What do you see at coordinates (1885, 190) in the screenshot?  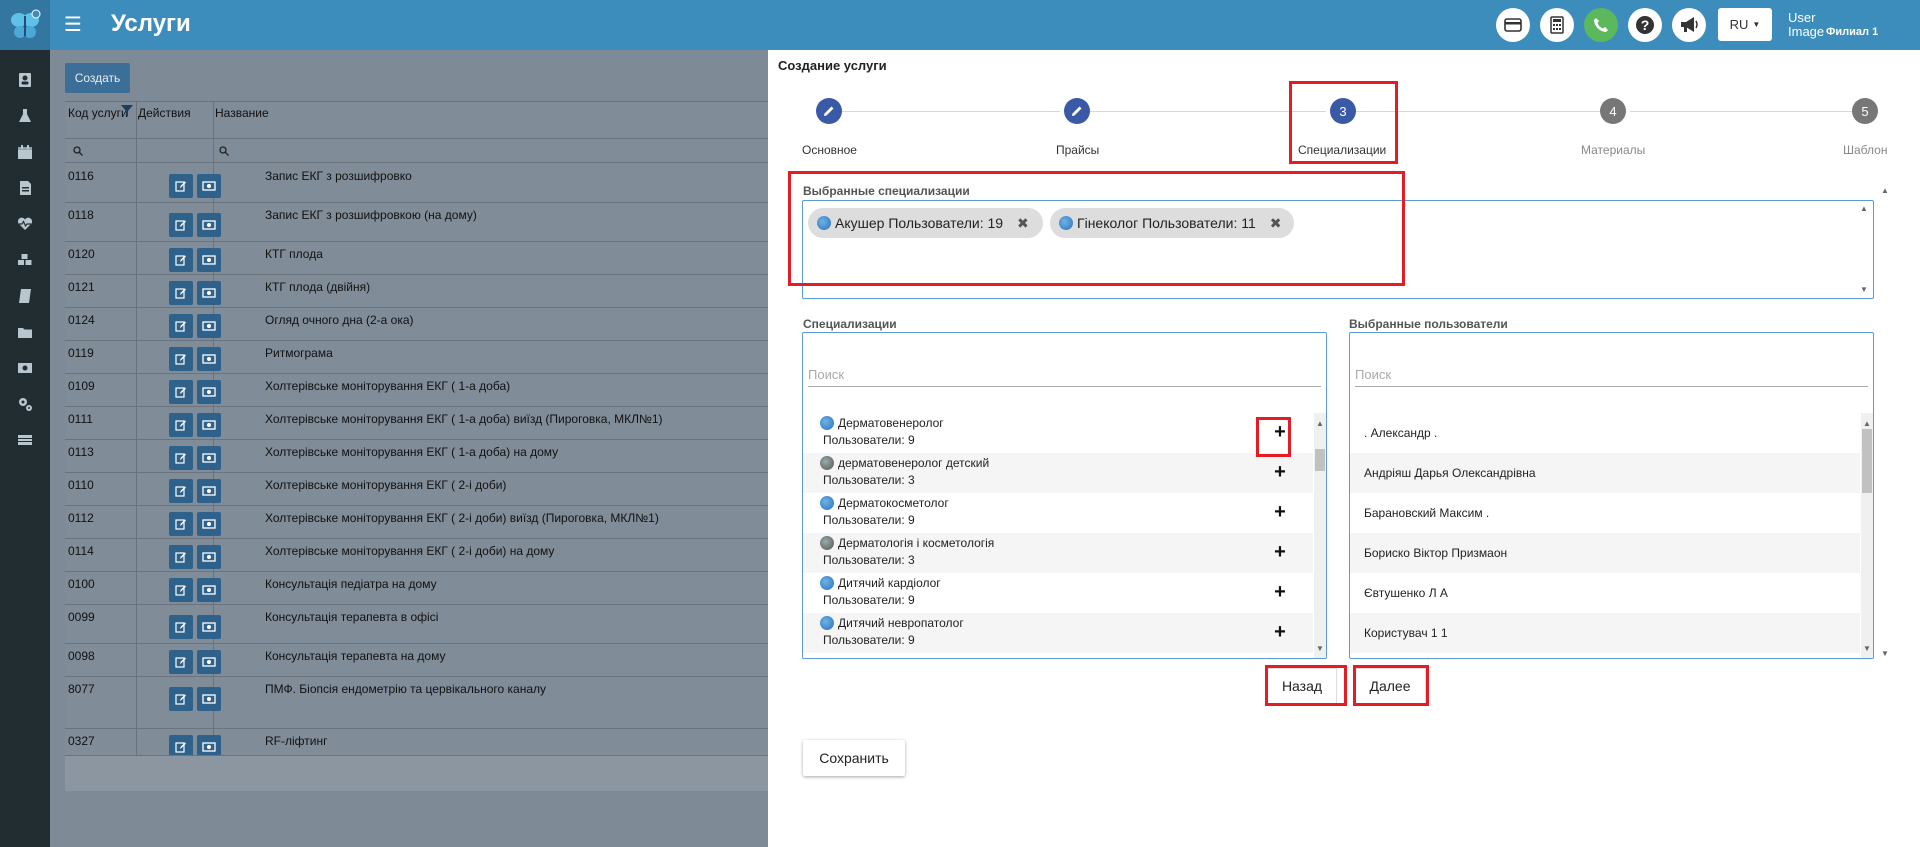 I see `panel-scroll-up-icon: ▲` at bounding box center [1885, 190].